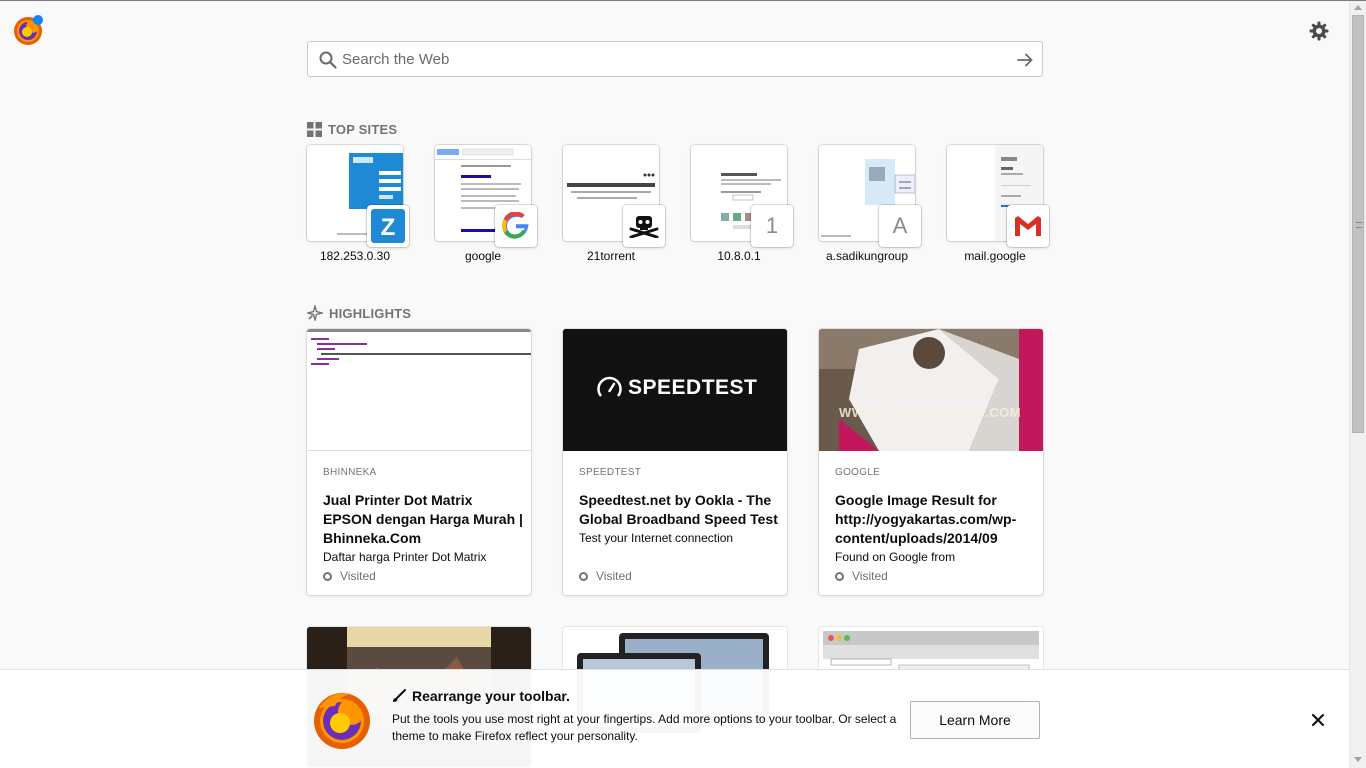 The width and height of the screenshot is (1366, 768). Describe the element at coordinates (1318, 720) in the screenshot. I see `close-icon` at that location.